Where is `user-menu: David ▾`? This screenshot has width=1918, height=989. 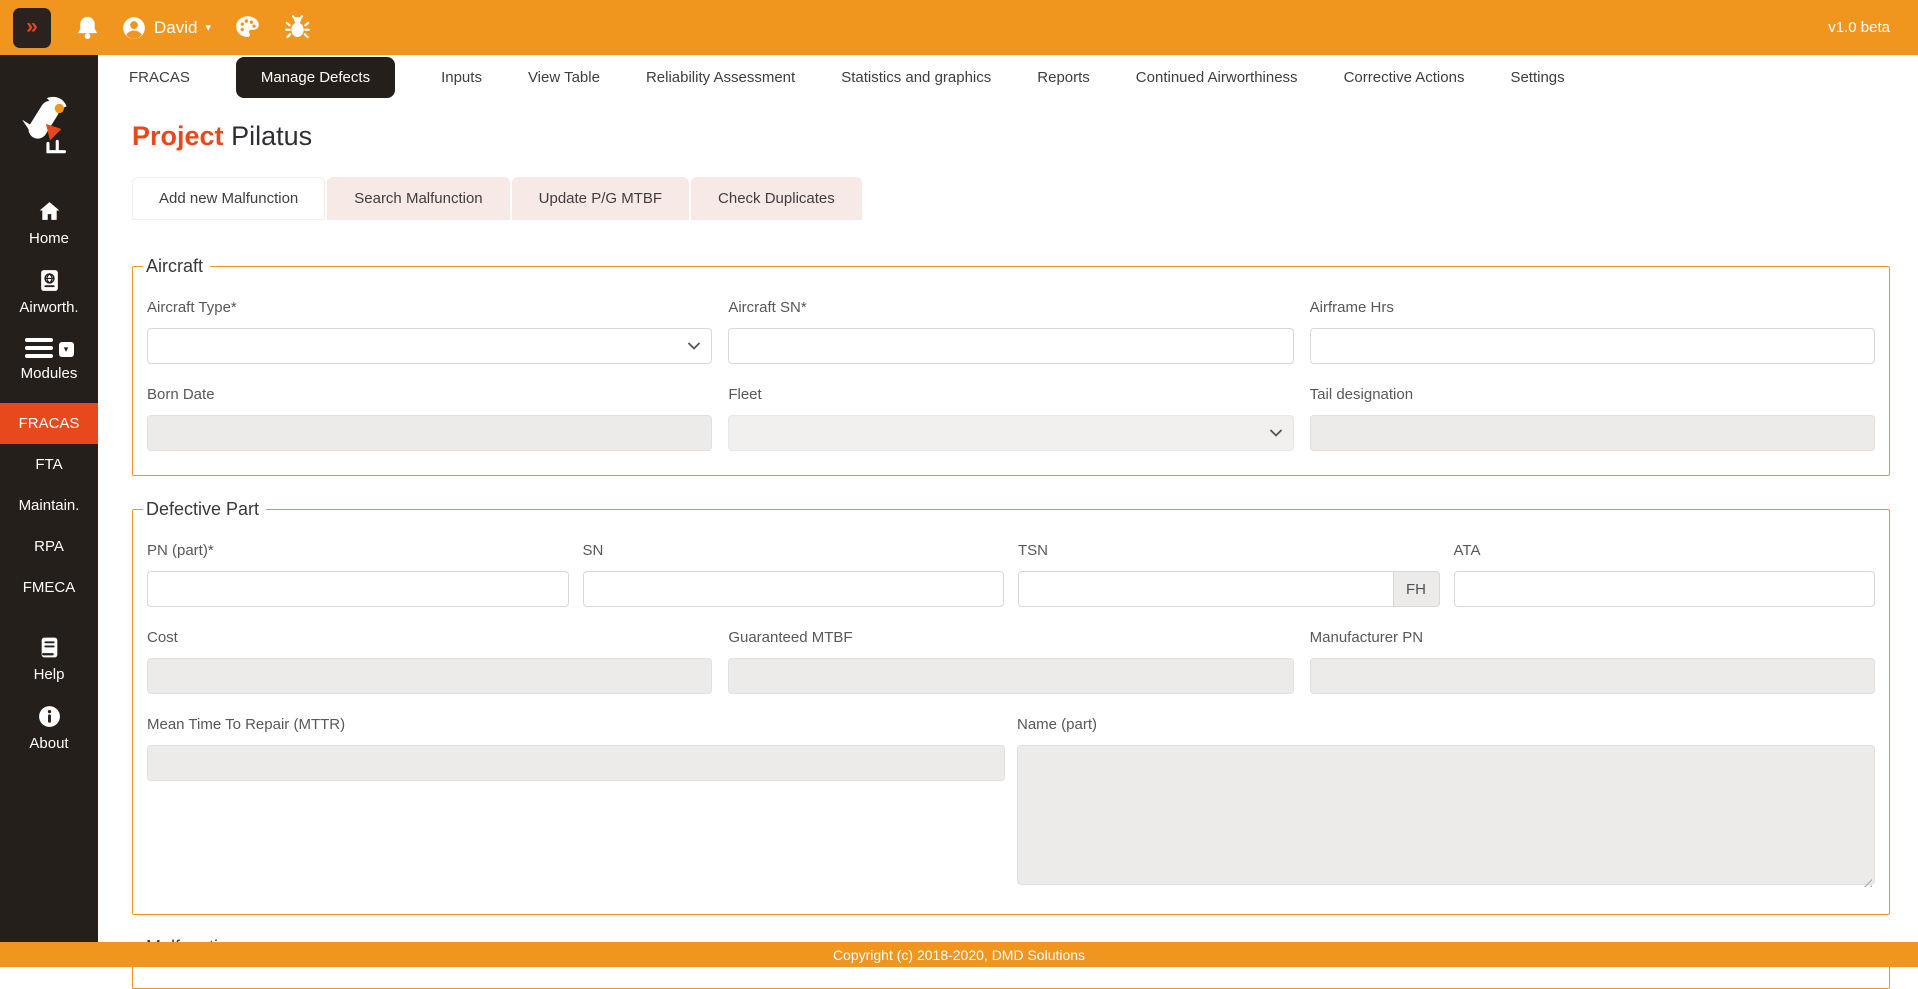
user-menu: David ▾ is located at coordinates (166, 28).